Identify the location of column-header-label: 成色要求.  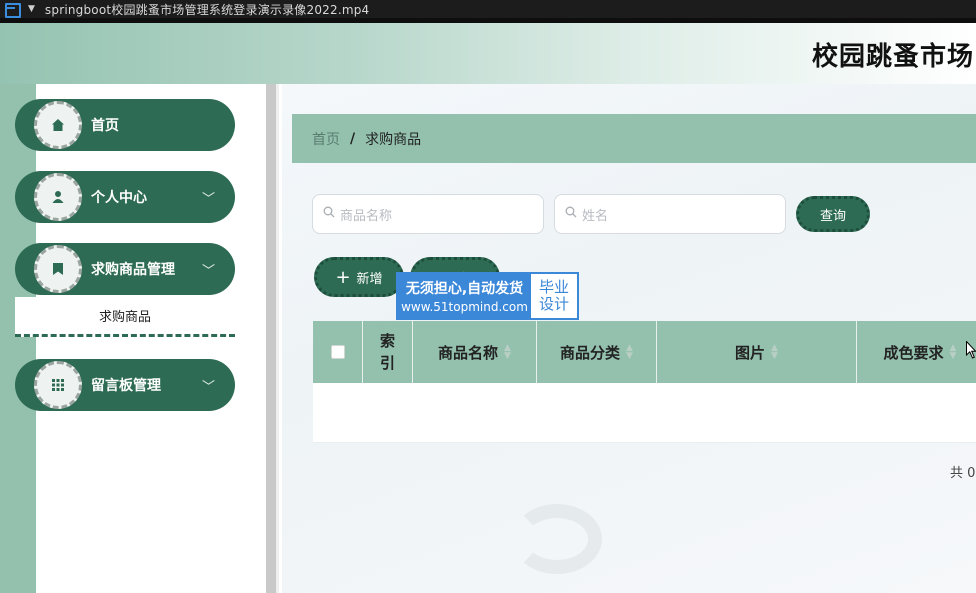
(913, 352).